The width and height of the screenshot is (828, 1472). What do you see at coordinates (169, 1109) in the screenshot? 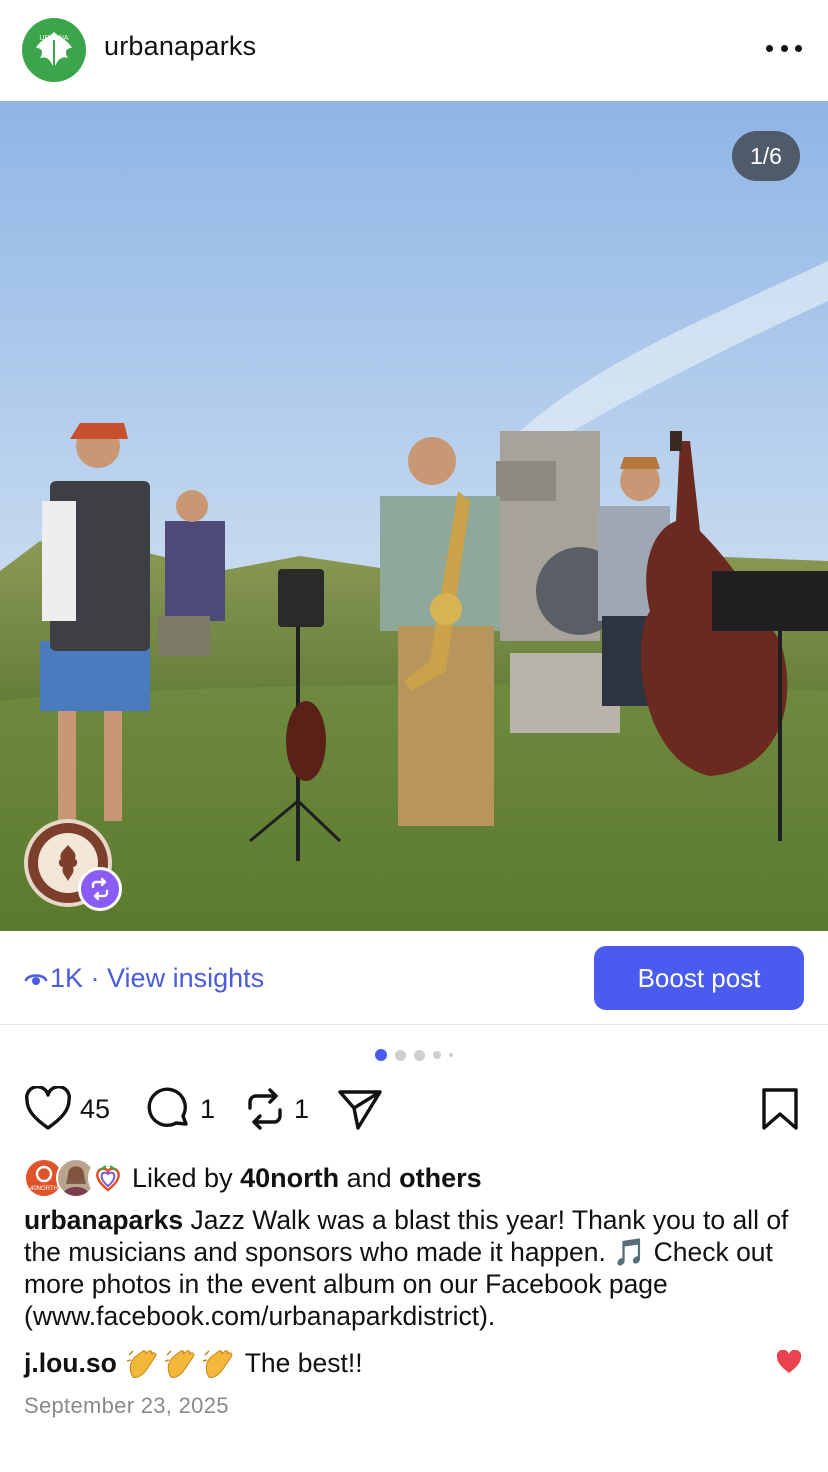
I see `comment-icon` at bounding box center [169, 1109].